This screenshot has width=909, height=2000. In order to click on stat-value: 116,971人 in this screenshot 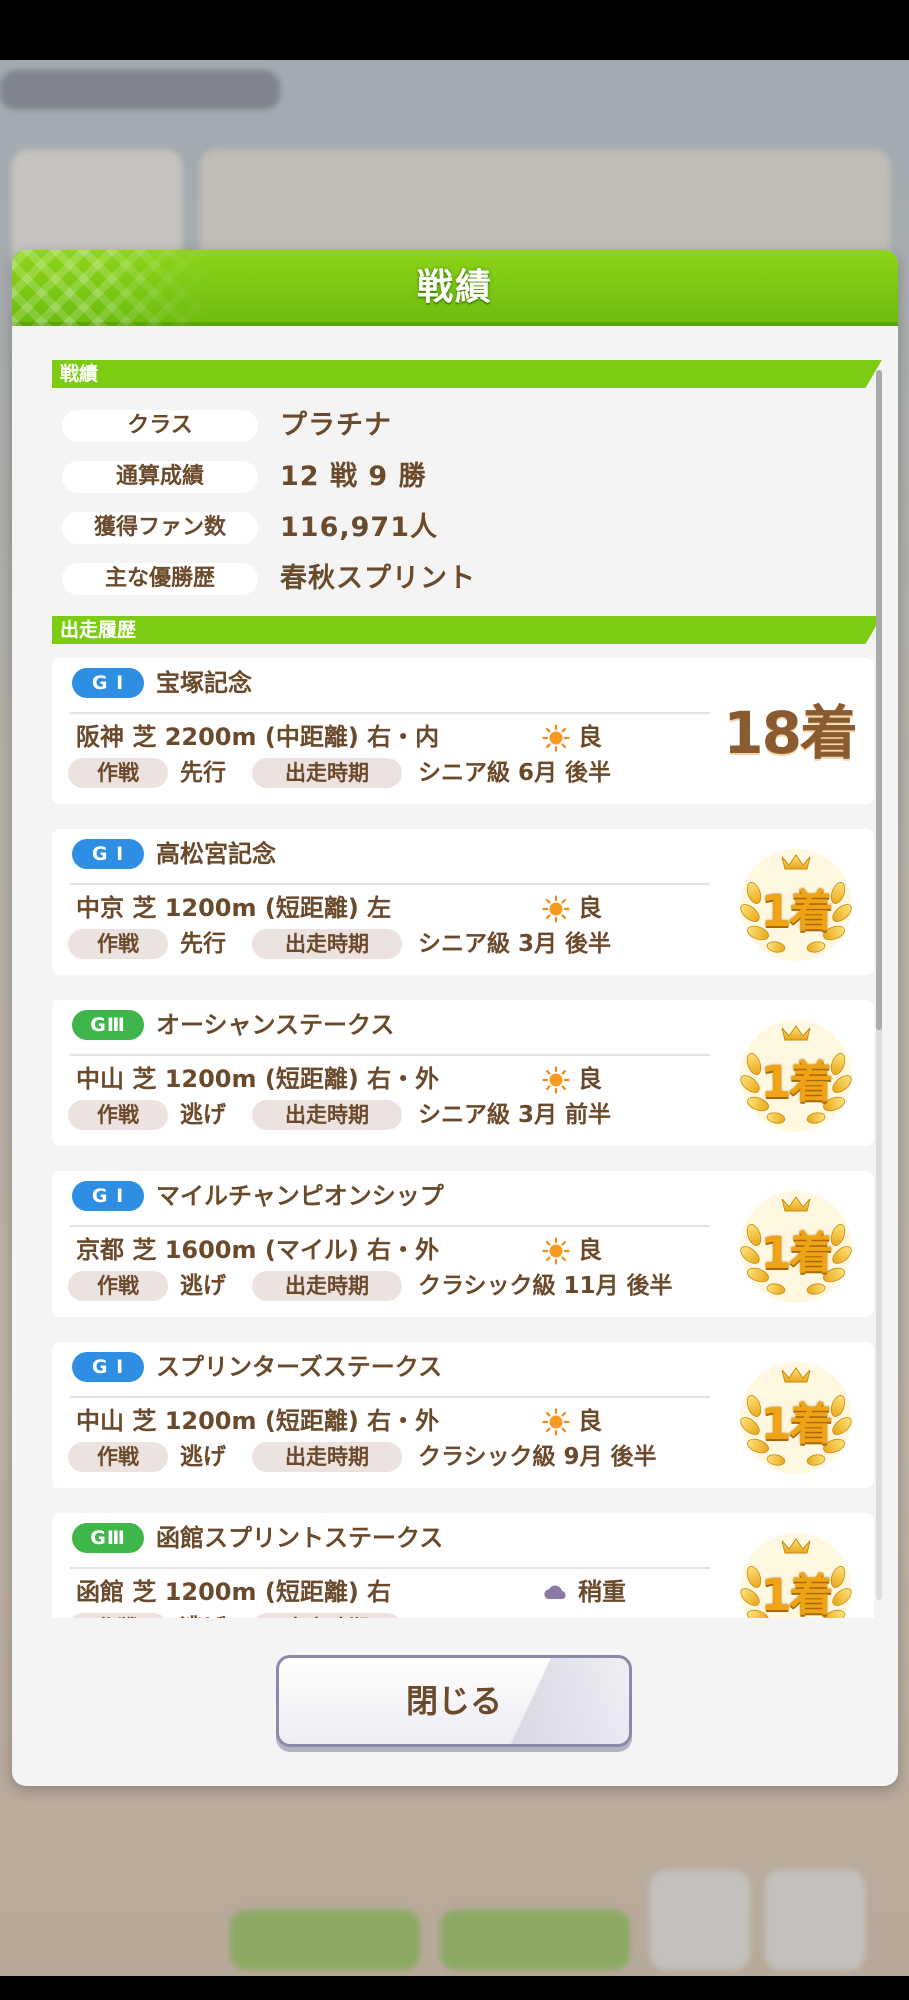, I will do `click(359, 527)`.